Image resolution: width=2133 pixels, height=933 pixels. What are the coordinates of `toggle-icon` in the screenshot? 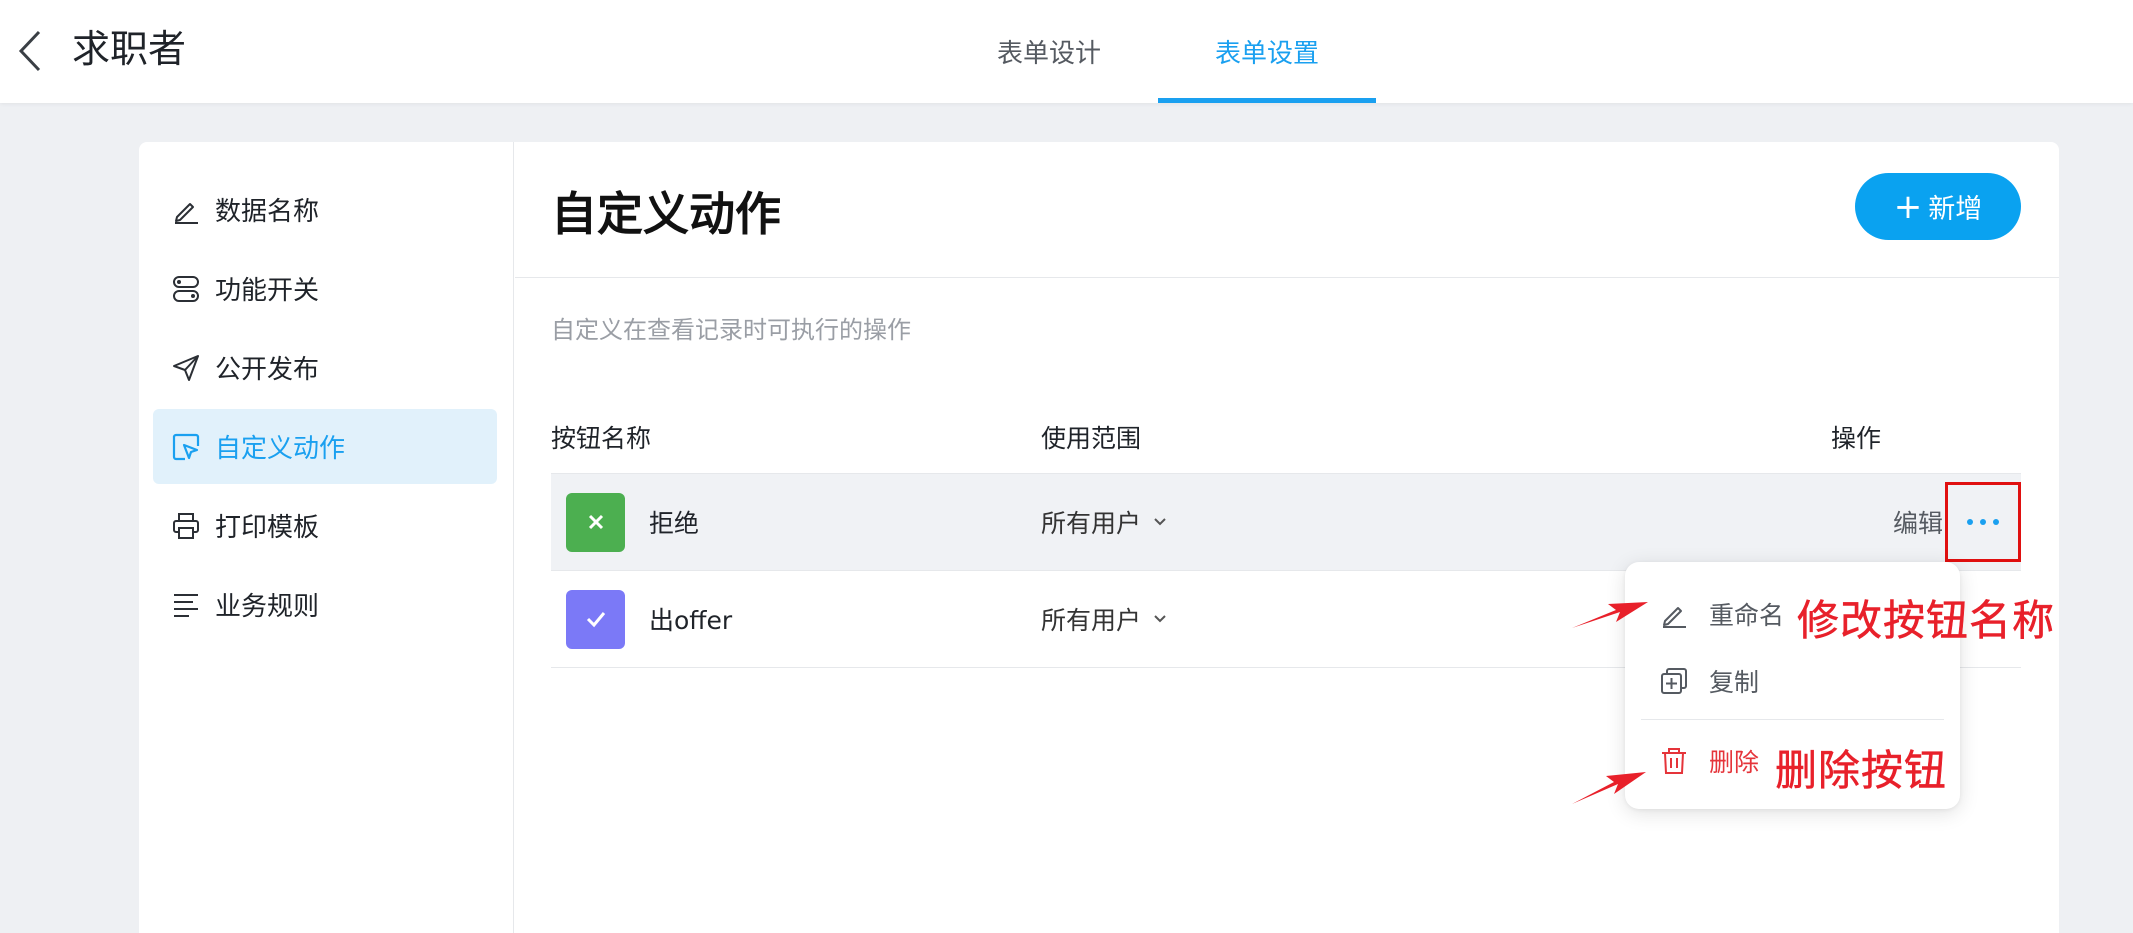 It's located at (186, 289).